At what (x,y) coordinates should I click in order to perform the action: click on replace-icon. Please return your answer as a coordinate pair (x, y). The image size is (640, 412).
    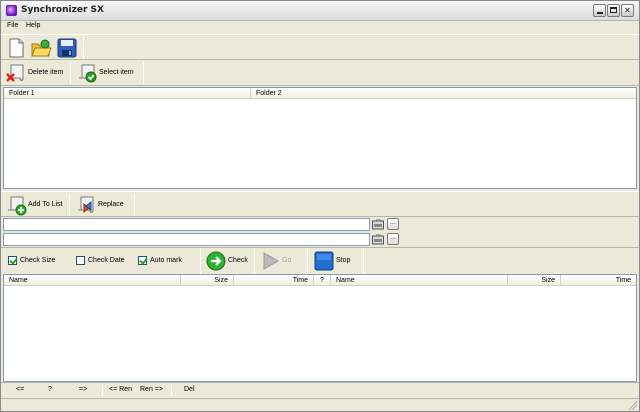
    Looking at the image, I should click on (86, 205).